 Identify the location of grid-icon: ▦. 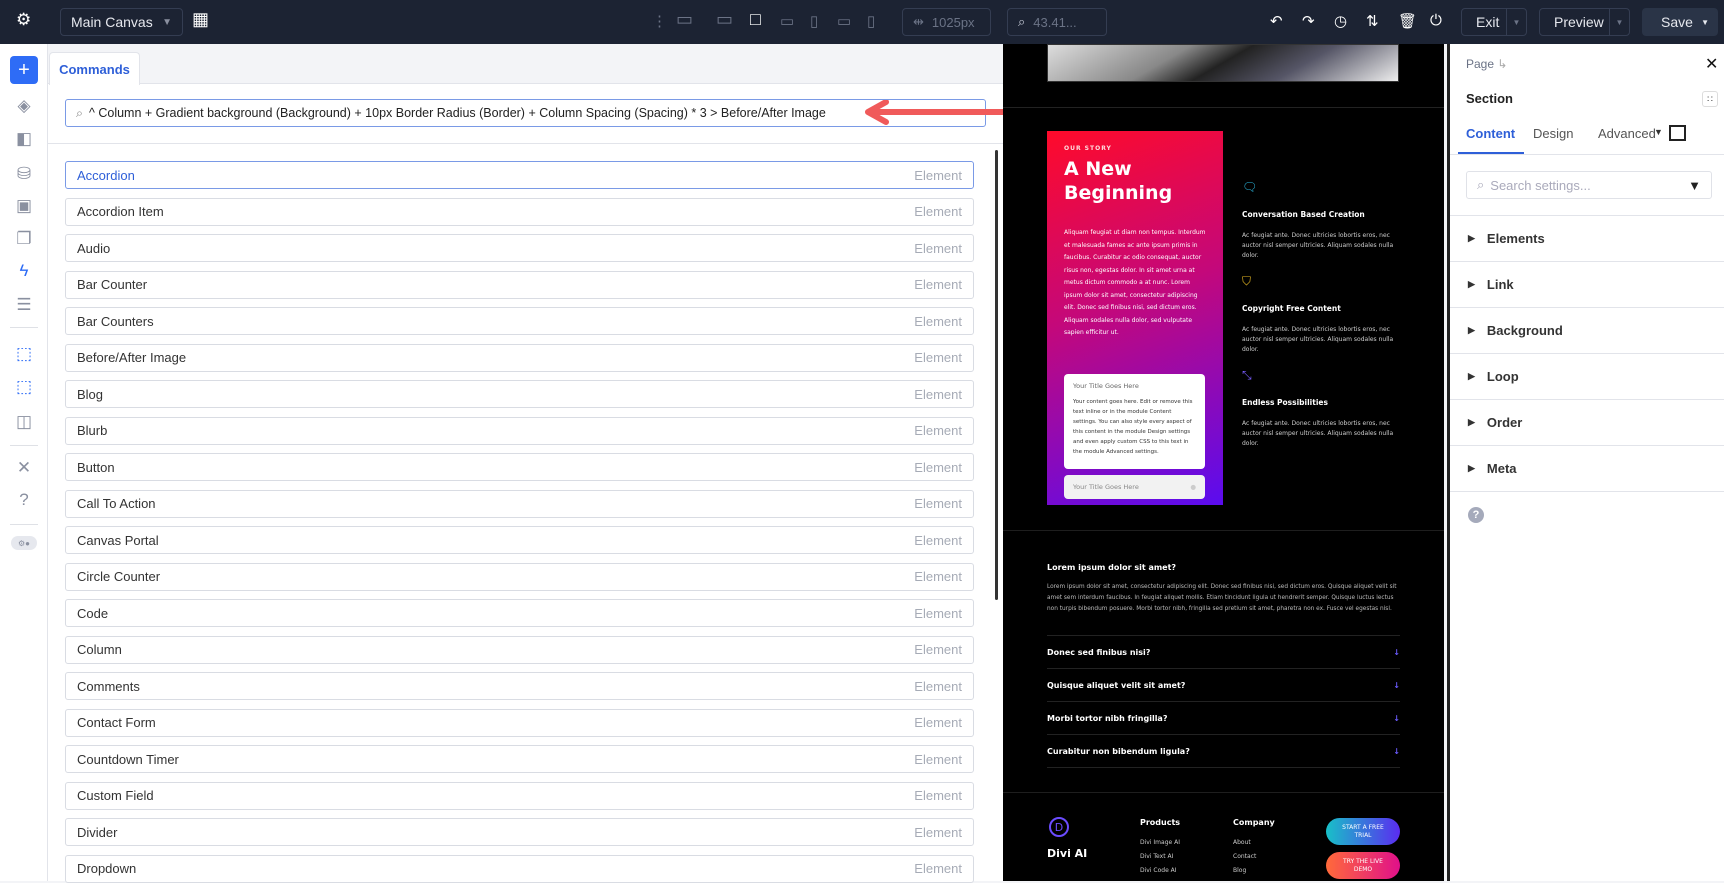
(200, 19).